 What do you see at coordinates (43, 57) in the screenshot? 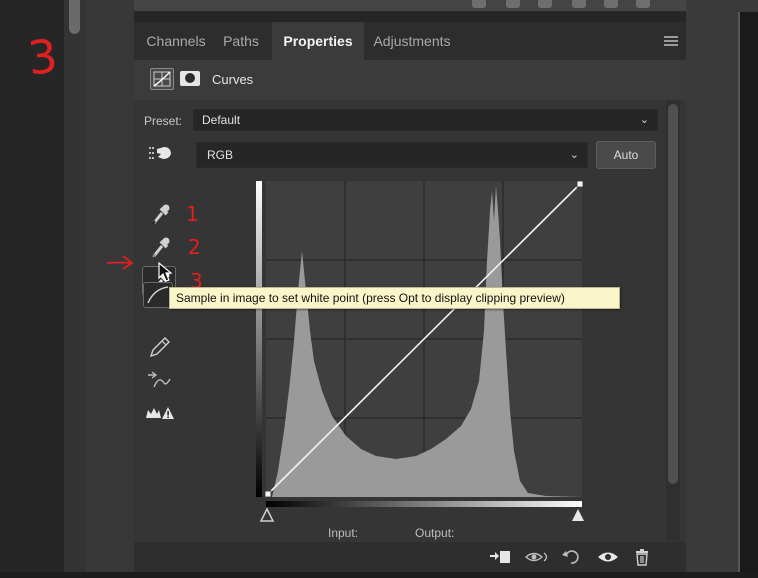
I see `annotation-big-number: 3` at bounding box center [43, 57].